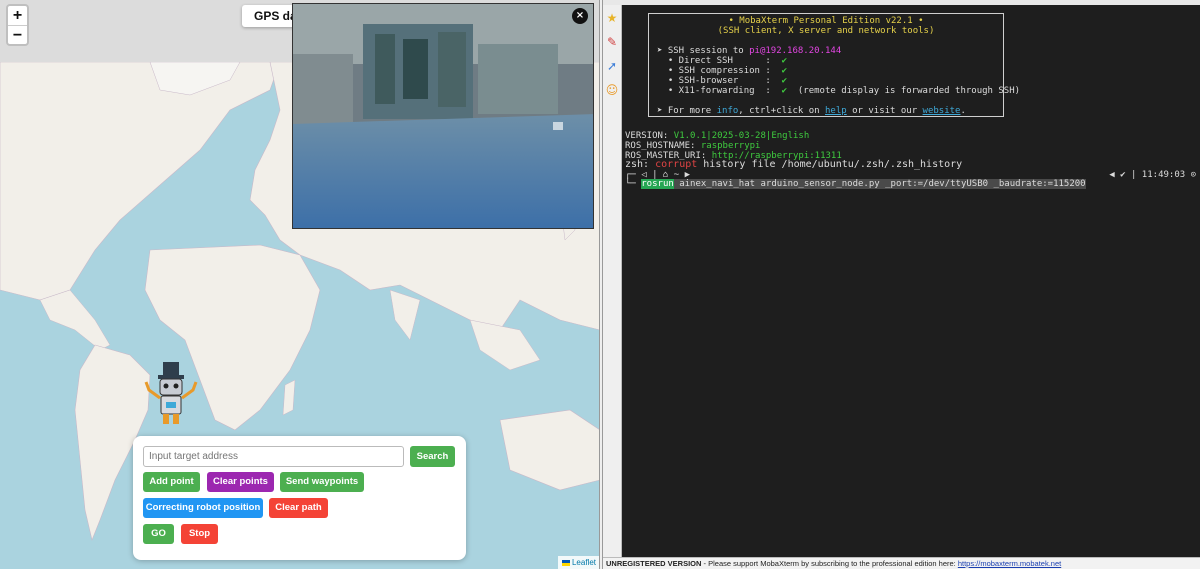 The width and height of the screenshot is (1200, 569). What do you see at coordinates (612, 18) in the screenshot?
I see `star-icon: ★` at bounding box center [612, 18].